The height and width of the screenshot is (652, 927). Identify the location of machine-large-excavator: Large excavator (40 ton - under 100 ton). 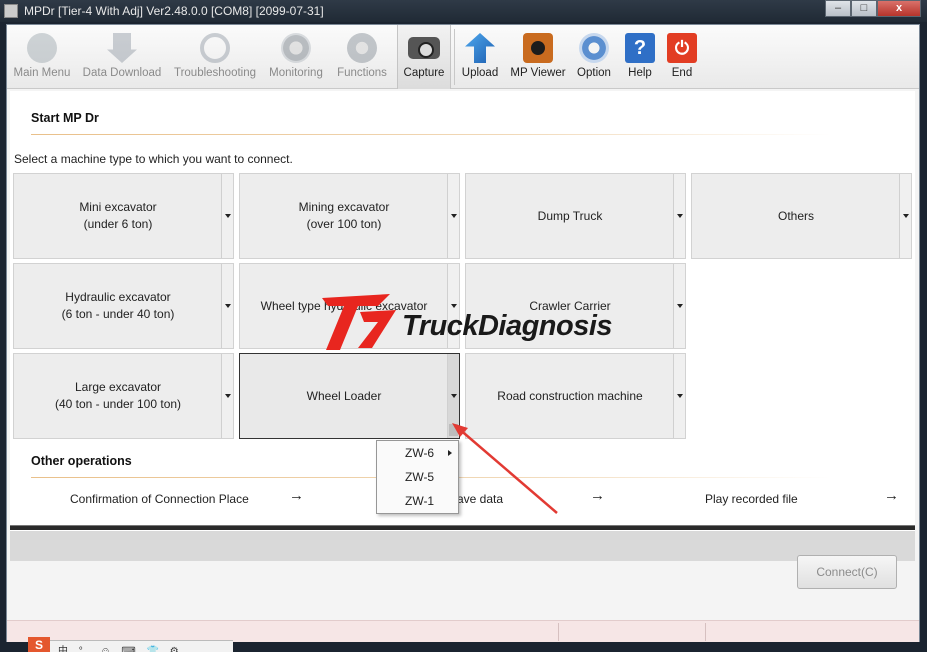
(123, 396).